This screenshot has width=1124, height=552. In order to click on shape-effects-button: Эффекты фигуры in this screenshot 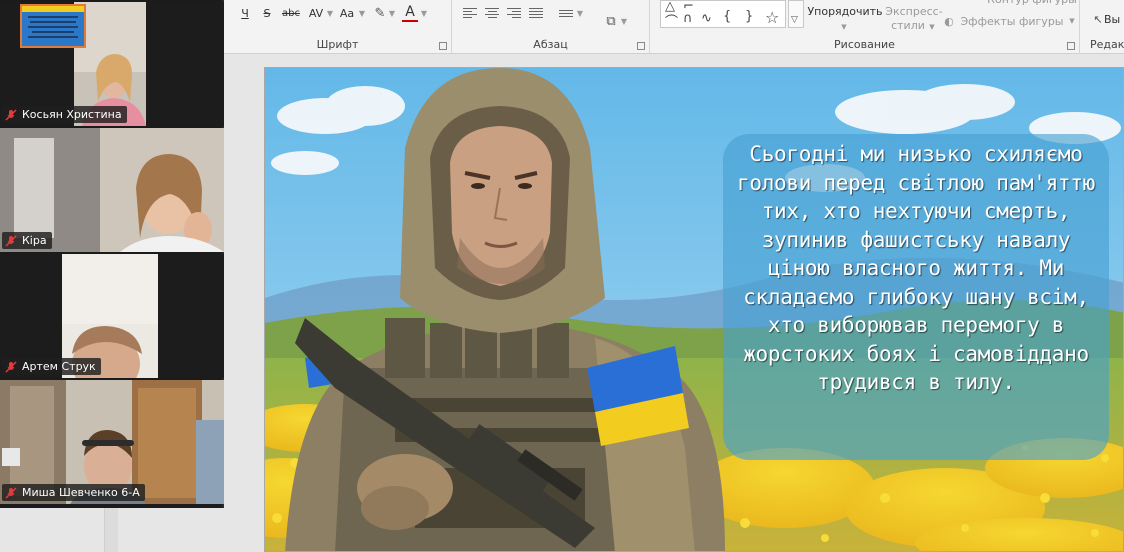, I will do `click(1012, 21)`.